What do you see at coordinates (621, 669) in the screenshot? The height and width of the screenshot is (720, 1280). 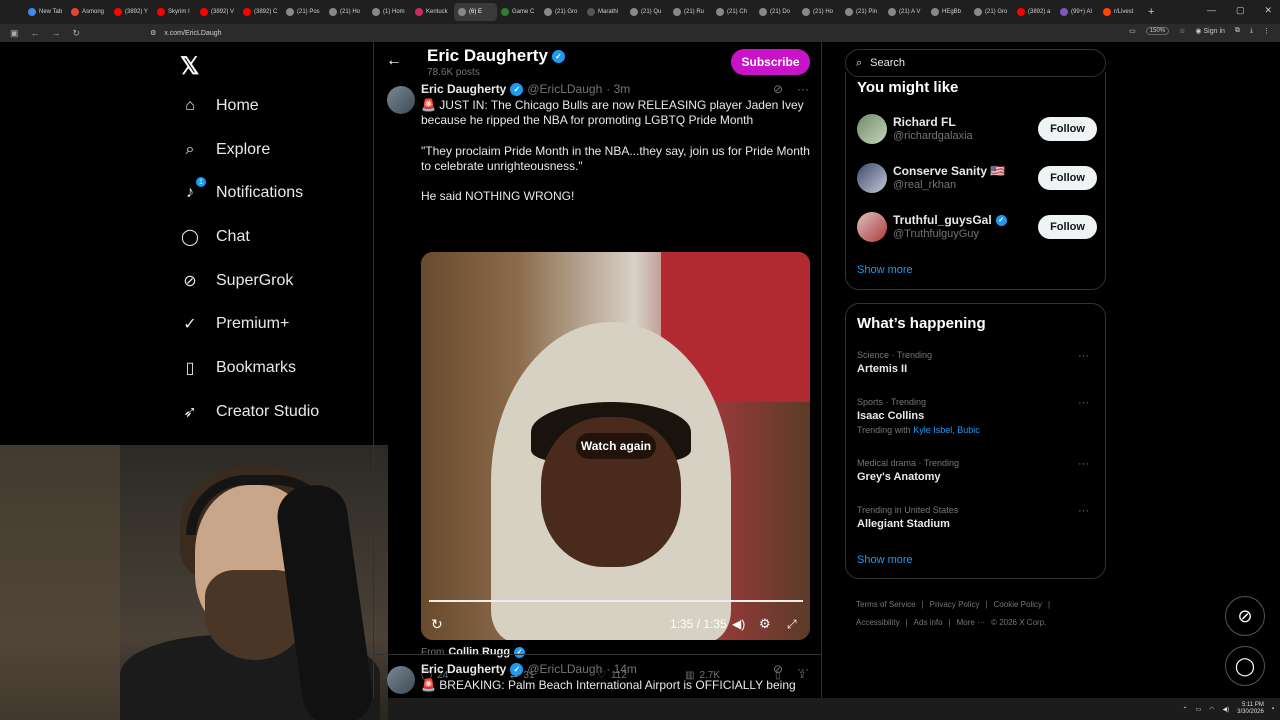 I see `tweet-time: · 14m` at bounding box center [621, 669].